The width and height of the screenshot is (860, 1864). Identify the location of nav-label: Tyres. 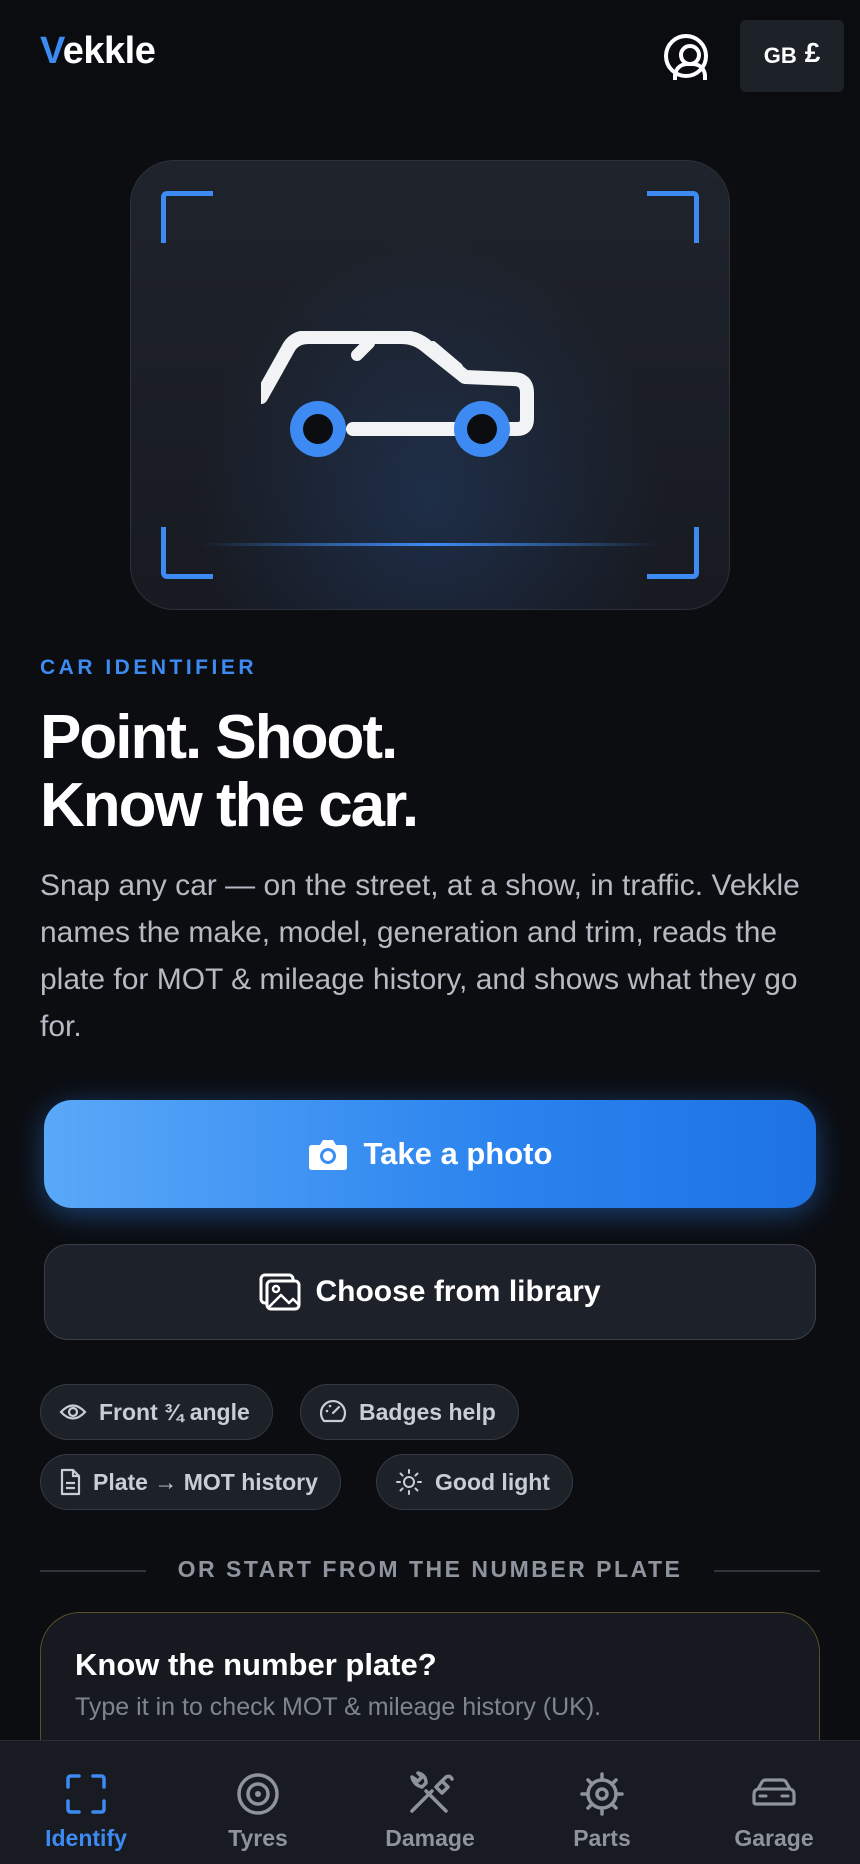
(258, 1838).